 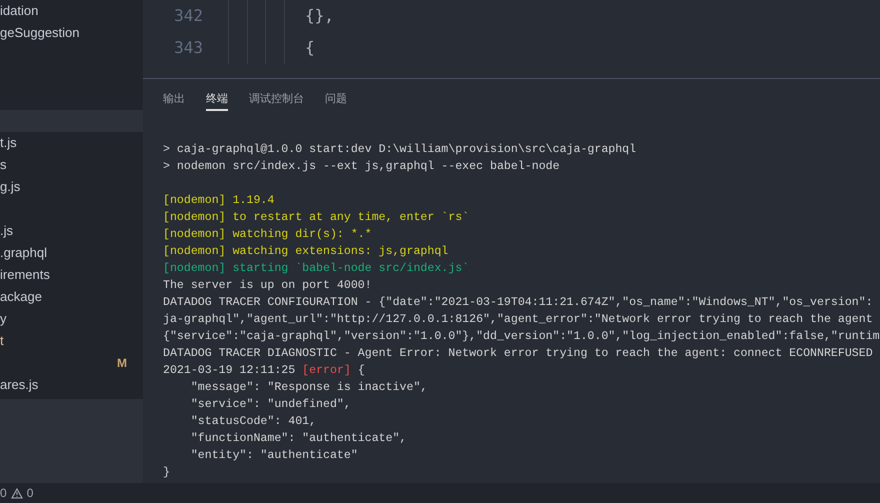 What do you see at coordinates (309, 387) in the screenshot?
I see `terminal-text: "message": "Response is inactive",` at bounding box center [309, 387].